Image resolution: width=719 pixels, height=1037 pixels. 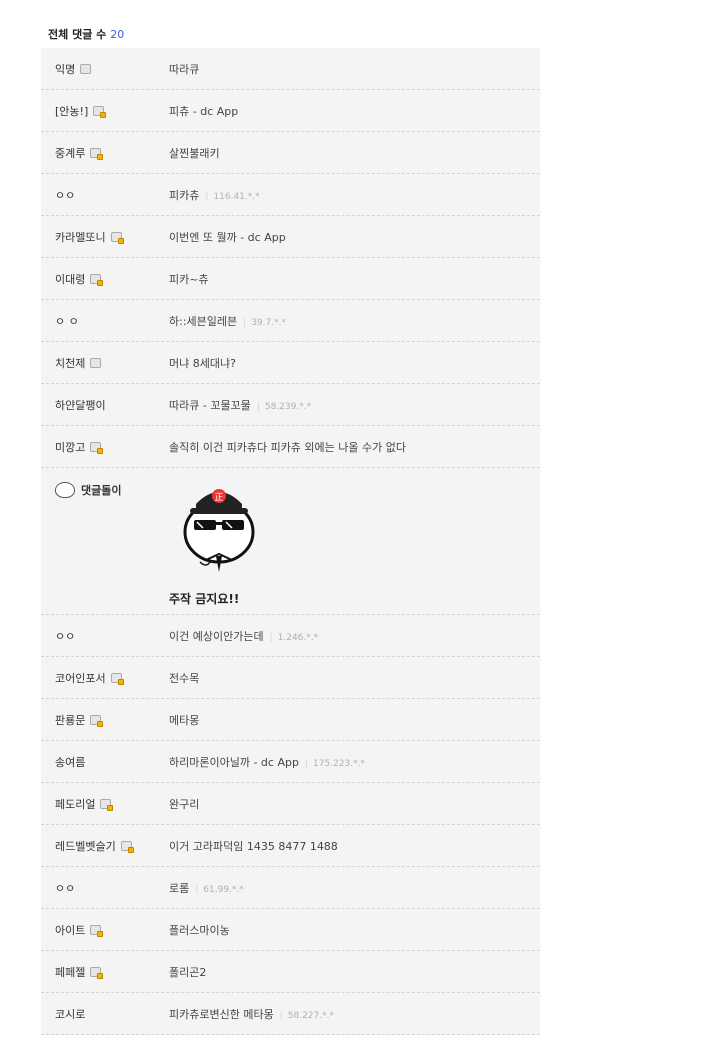 I want to click on comment-text: 완구리, so click(x=184, y=804).